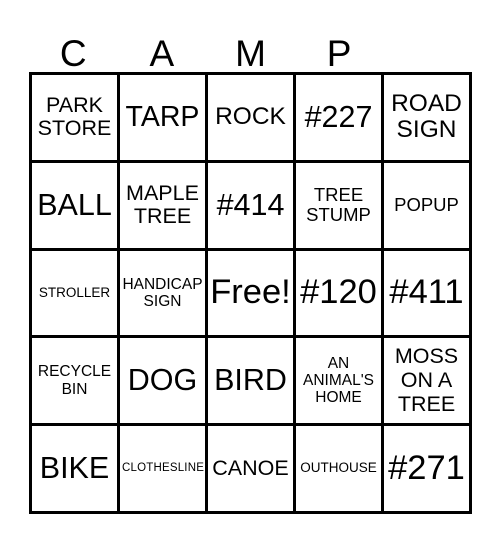 The height and width of the screenshot is (544, 501). I want to click on bingo-cell-label: OUTHOUSE, so click(338, 468).